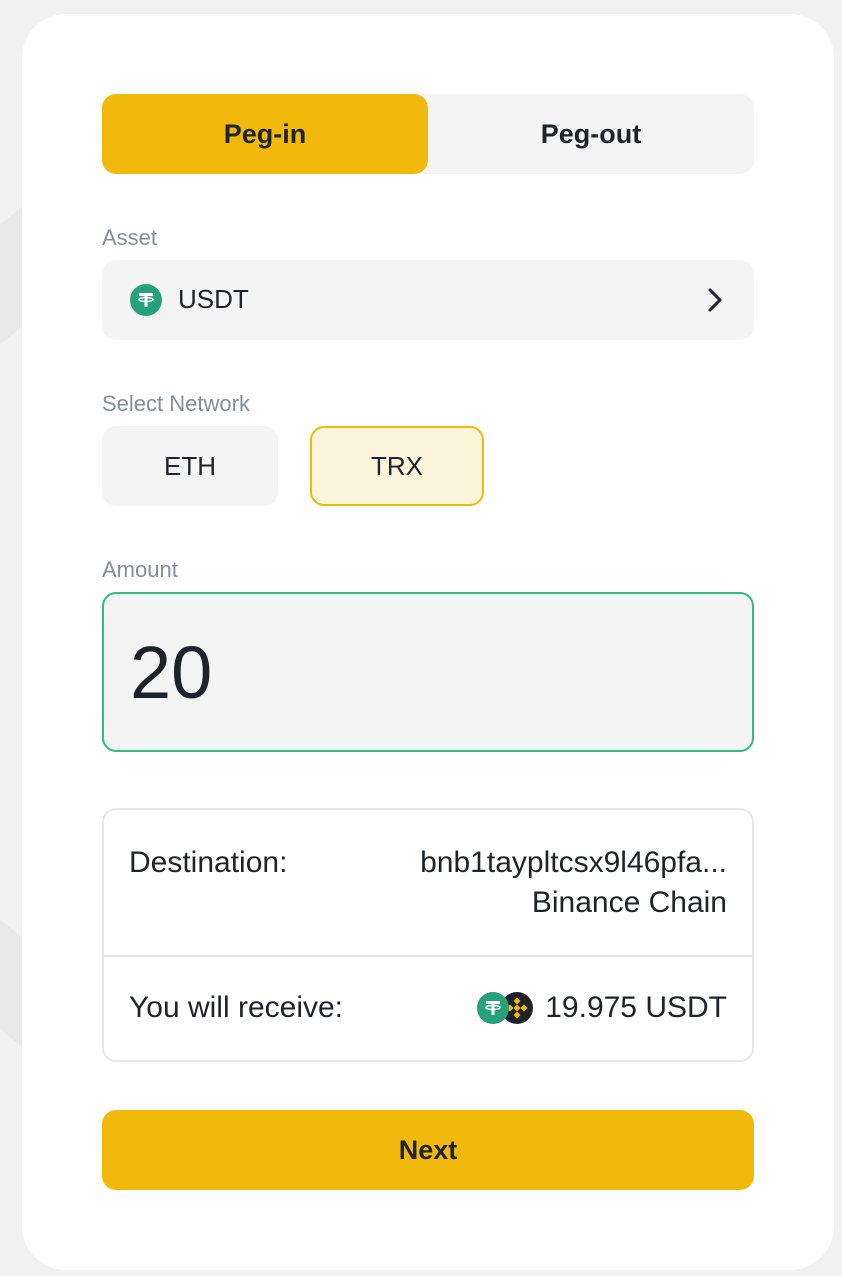 This screenshot has width=842, height=1276. What do you see at coordinates (265, 134) in the screenshot?
I see `tab-peg-in: Peg-in` at bounding box center [265, 134].